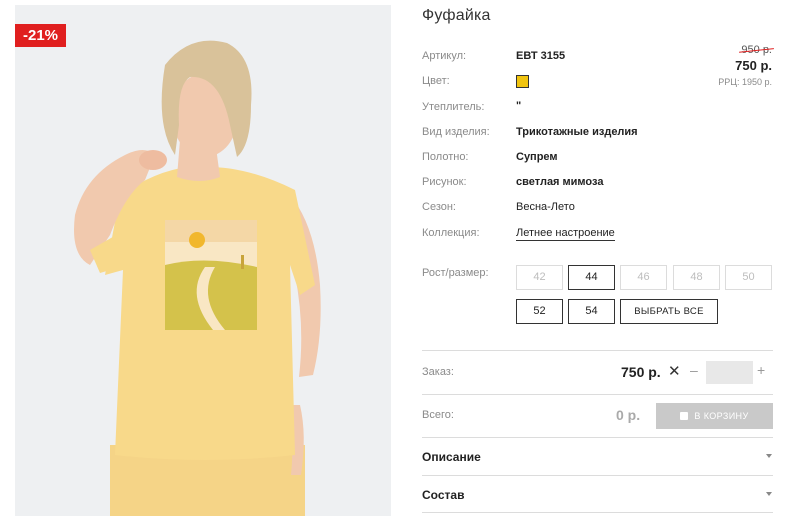 This screenshot has width=800, height=516. I want to click on attr-label-collection: Коллекция:, so click(451, 233).